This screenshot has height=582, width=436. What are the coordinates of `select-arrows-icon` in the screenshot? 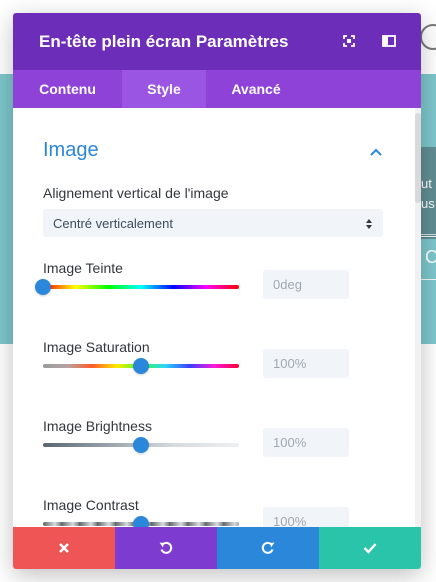 It's located at (369, 223).